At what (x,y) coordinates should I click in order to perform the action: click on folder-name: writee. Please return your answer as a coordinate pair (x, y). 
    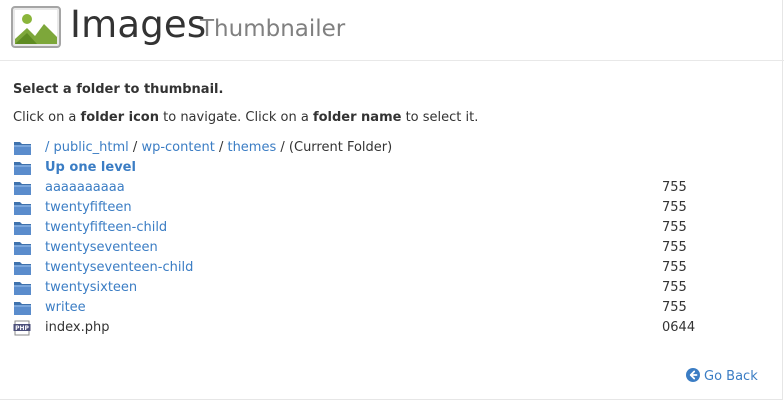
    Looking at the image, I should click on (65, 308).